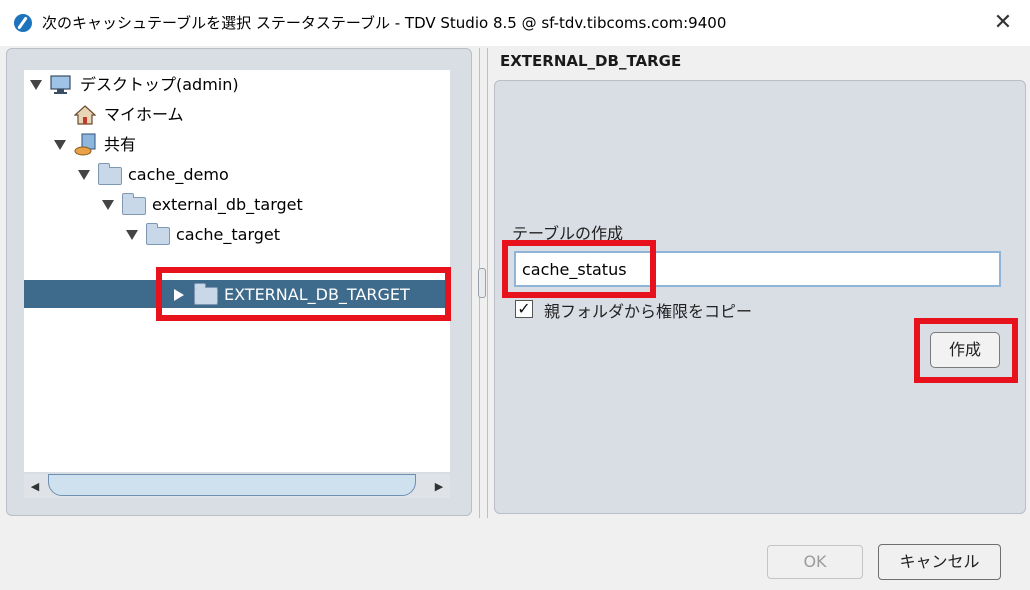  Describe the element at coordinates (524, 309) in the screenshot. I see `copy-permissions-checkbox: ✓` at that location.